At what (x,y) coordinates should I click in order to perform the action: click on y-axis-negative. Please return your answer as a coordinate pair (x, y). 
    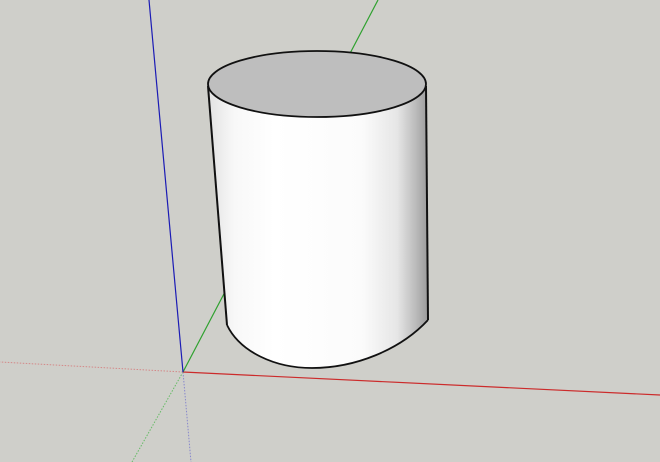
    Looking at the image, I should click on (157, 416).